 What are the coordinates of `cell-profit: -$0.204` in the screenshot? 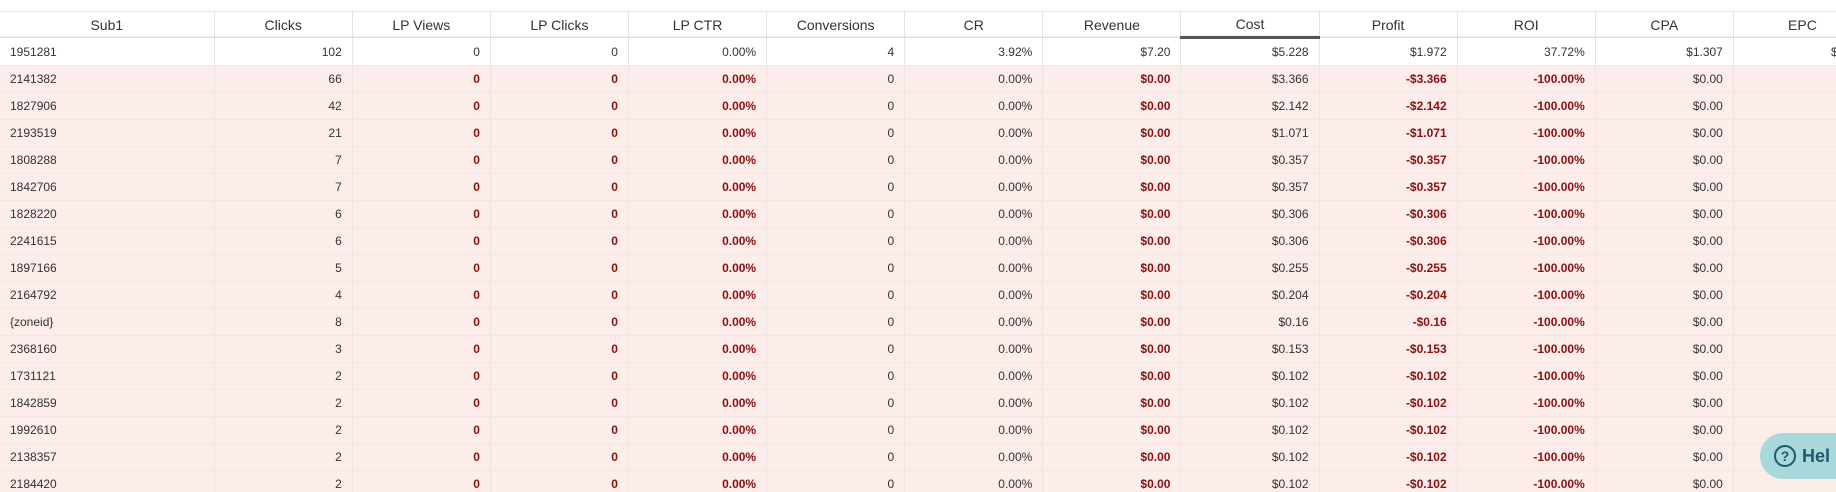 It's located at (1388, 295).